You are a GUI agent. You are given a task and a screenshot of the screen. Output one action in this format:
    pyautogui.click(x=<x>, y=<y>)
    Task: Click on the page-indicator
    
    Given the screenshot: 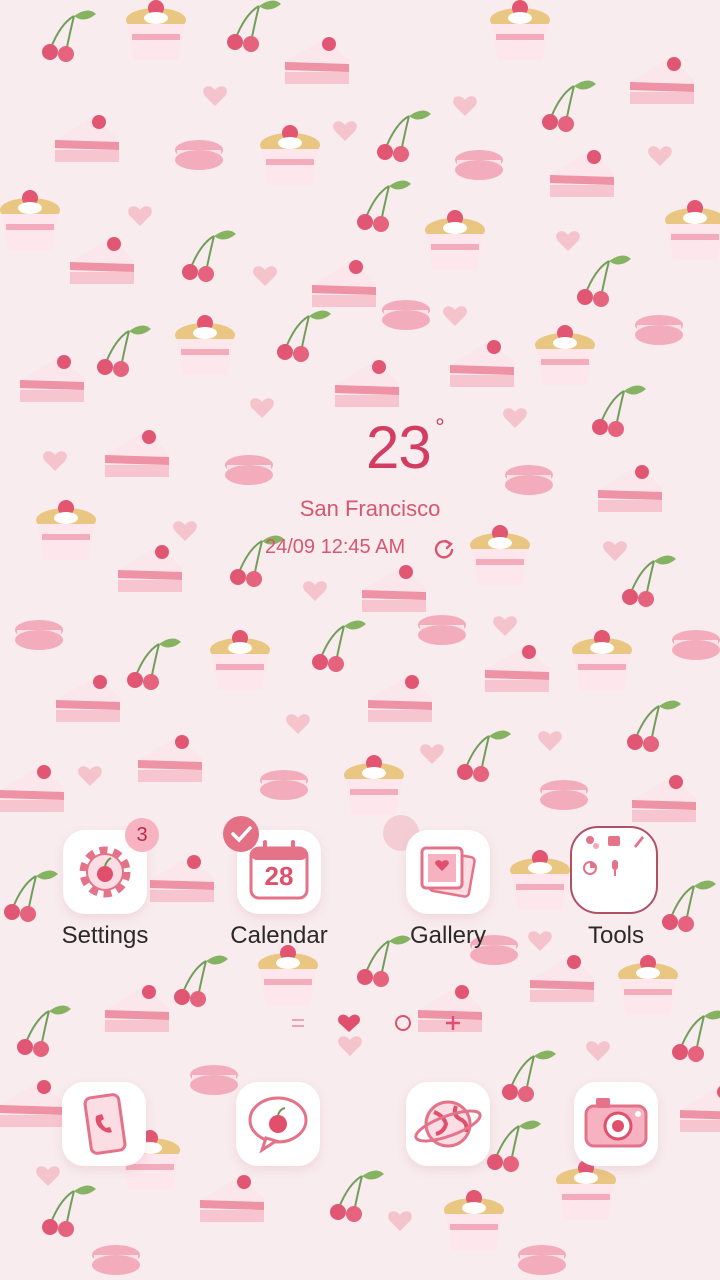 What is the action you would take?
    pyautogui.click(x=360, y=1024)
    